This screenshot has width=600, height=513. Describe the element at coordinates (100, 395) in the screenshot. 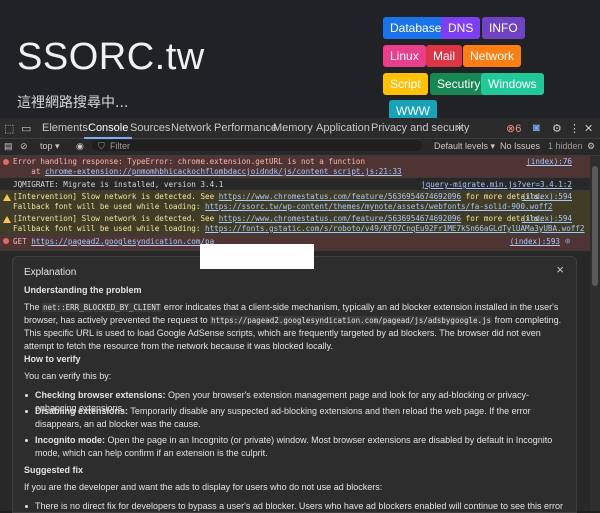

I see `bullet-strong: Checking browser extensions:` at that location.